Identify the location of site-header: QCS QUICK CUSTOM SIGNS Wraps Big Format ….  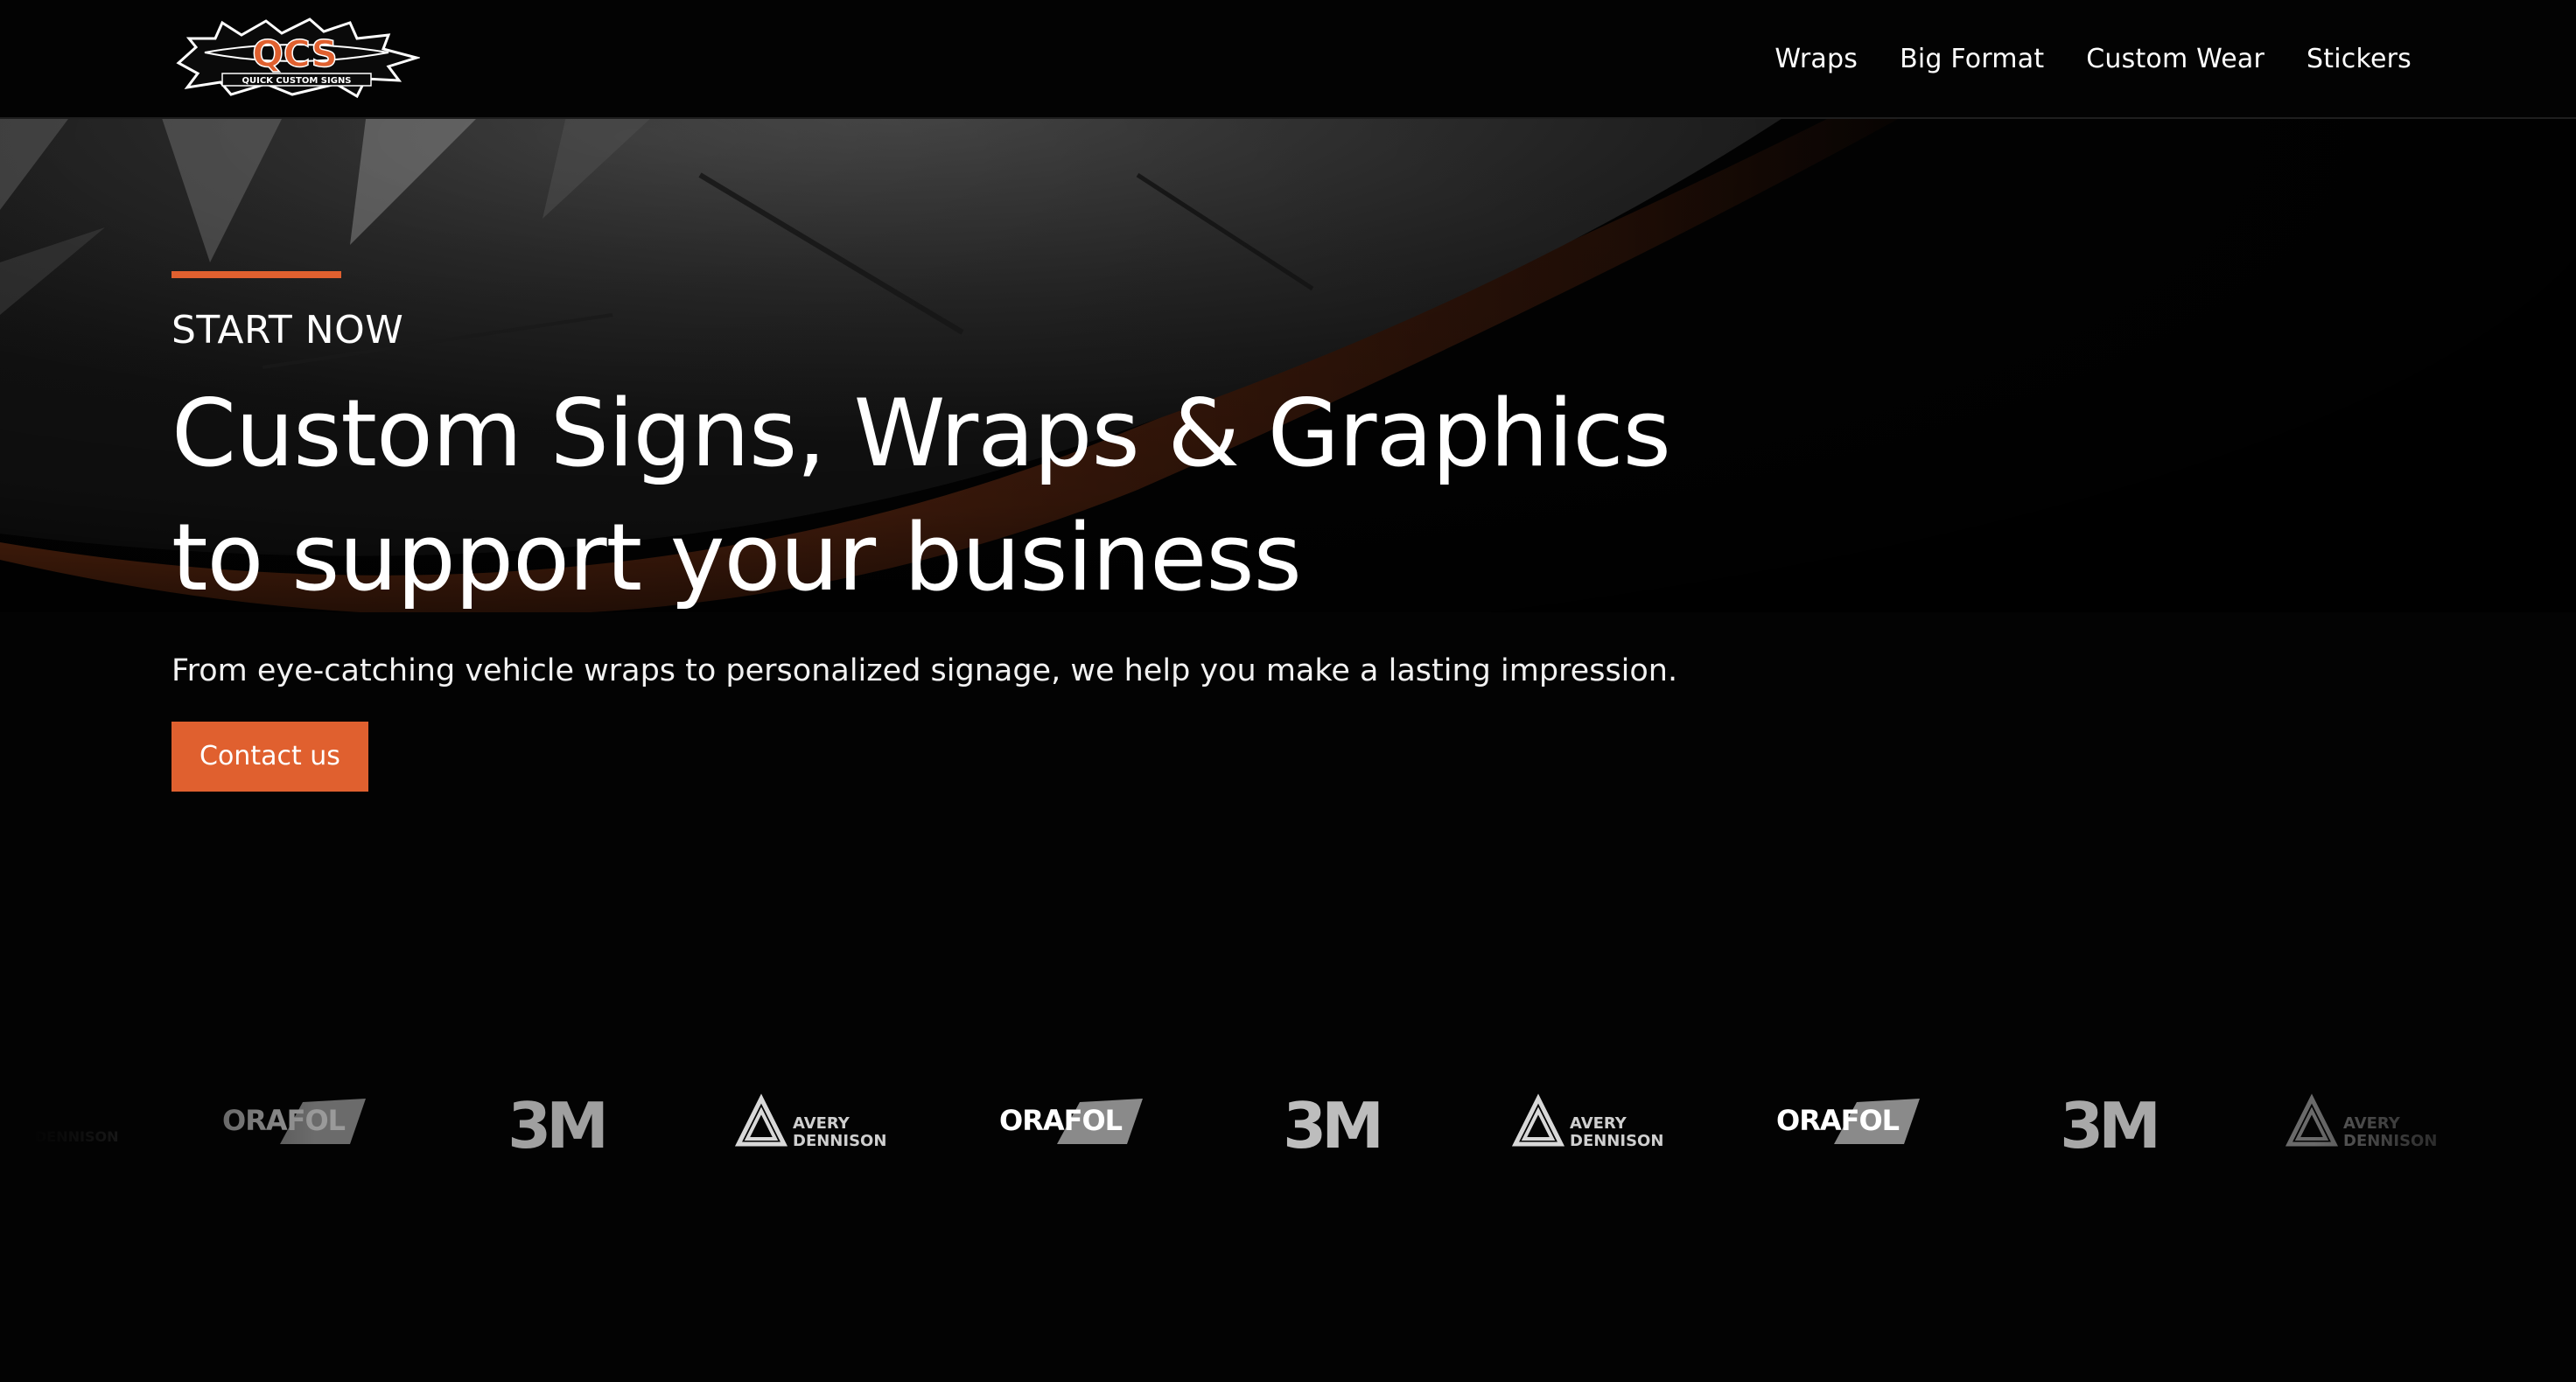
(1288, 59).